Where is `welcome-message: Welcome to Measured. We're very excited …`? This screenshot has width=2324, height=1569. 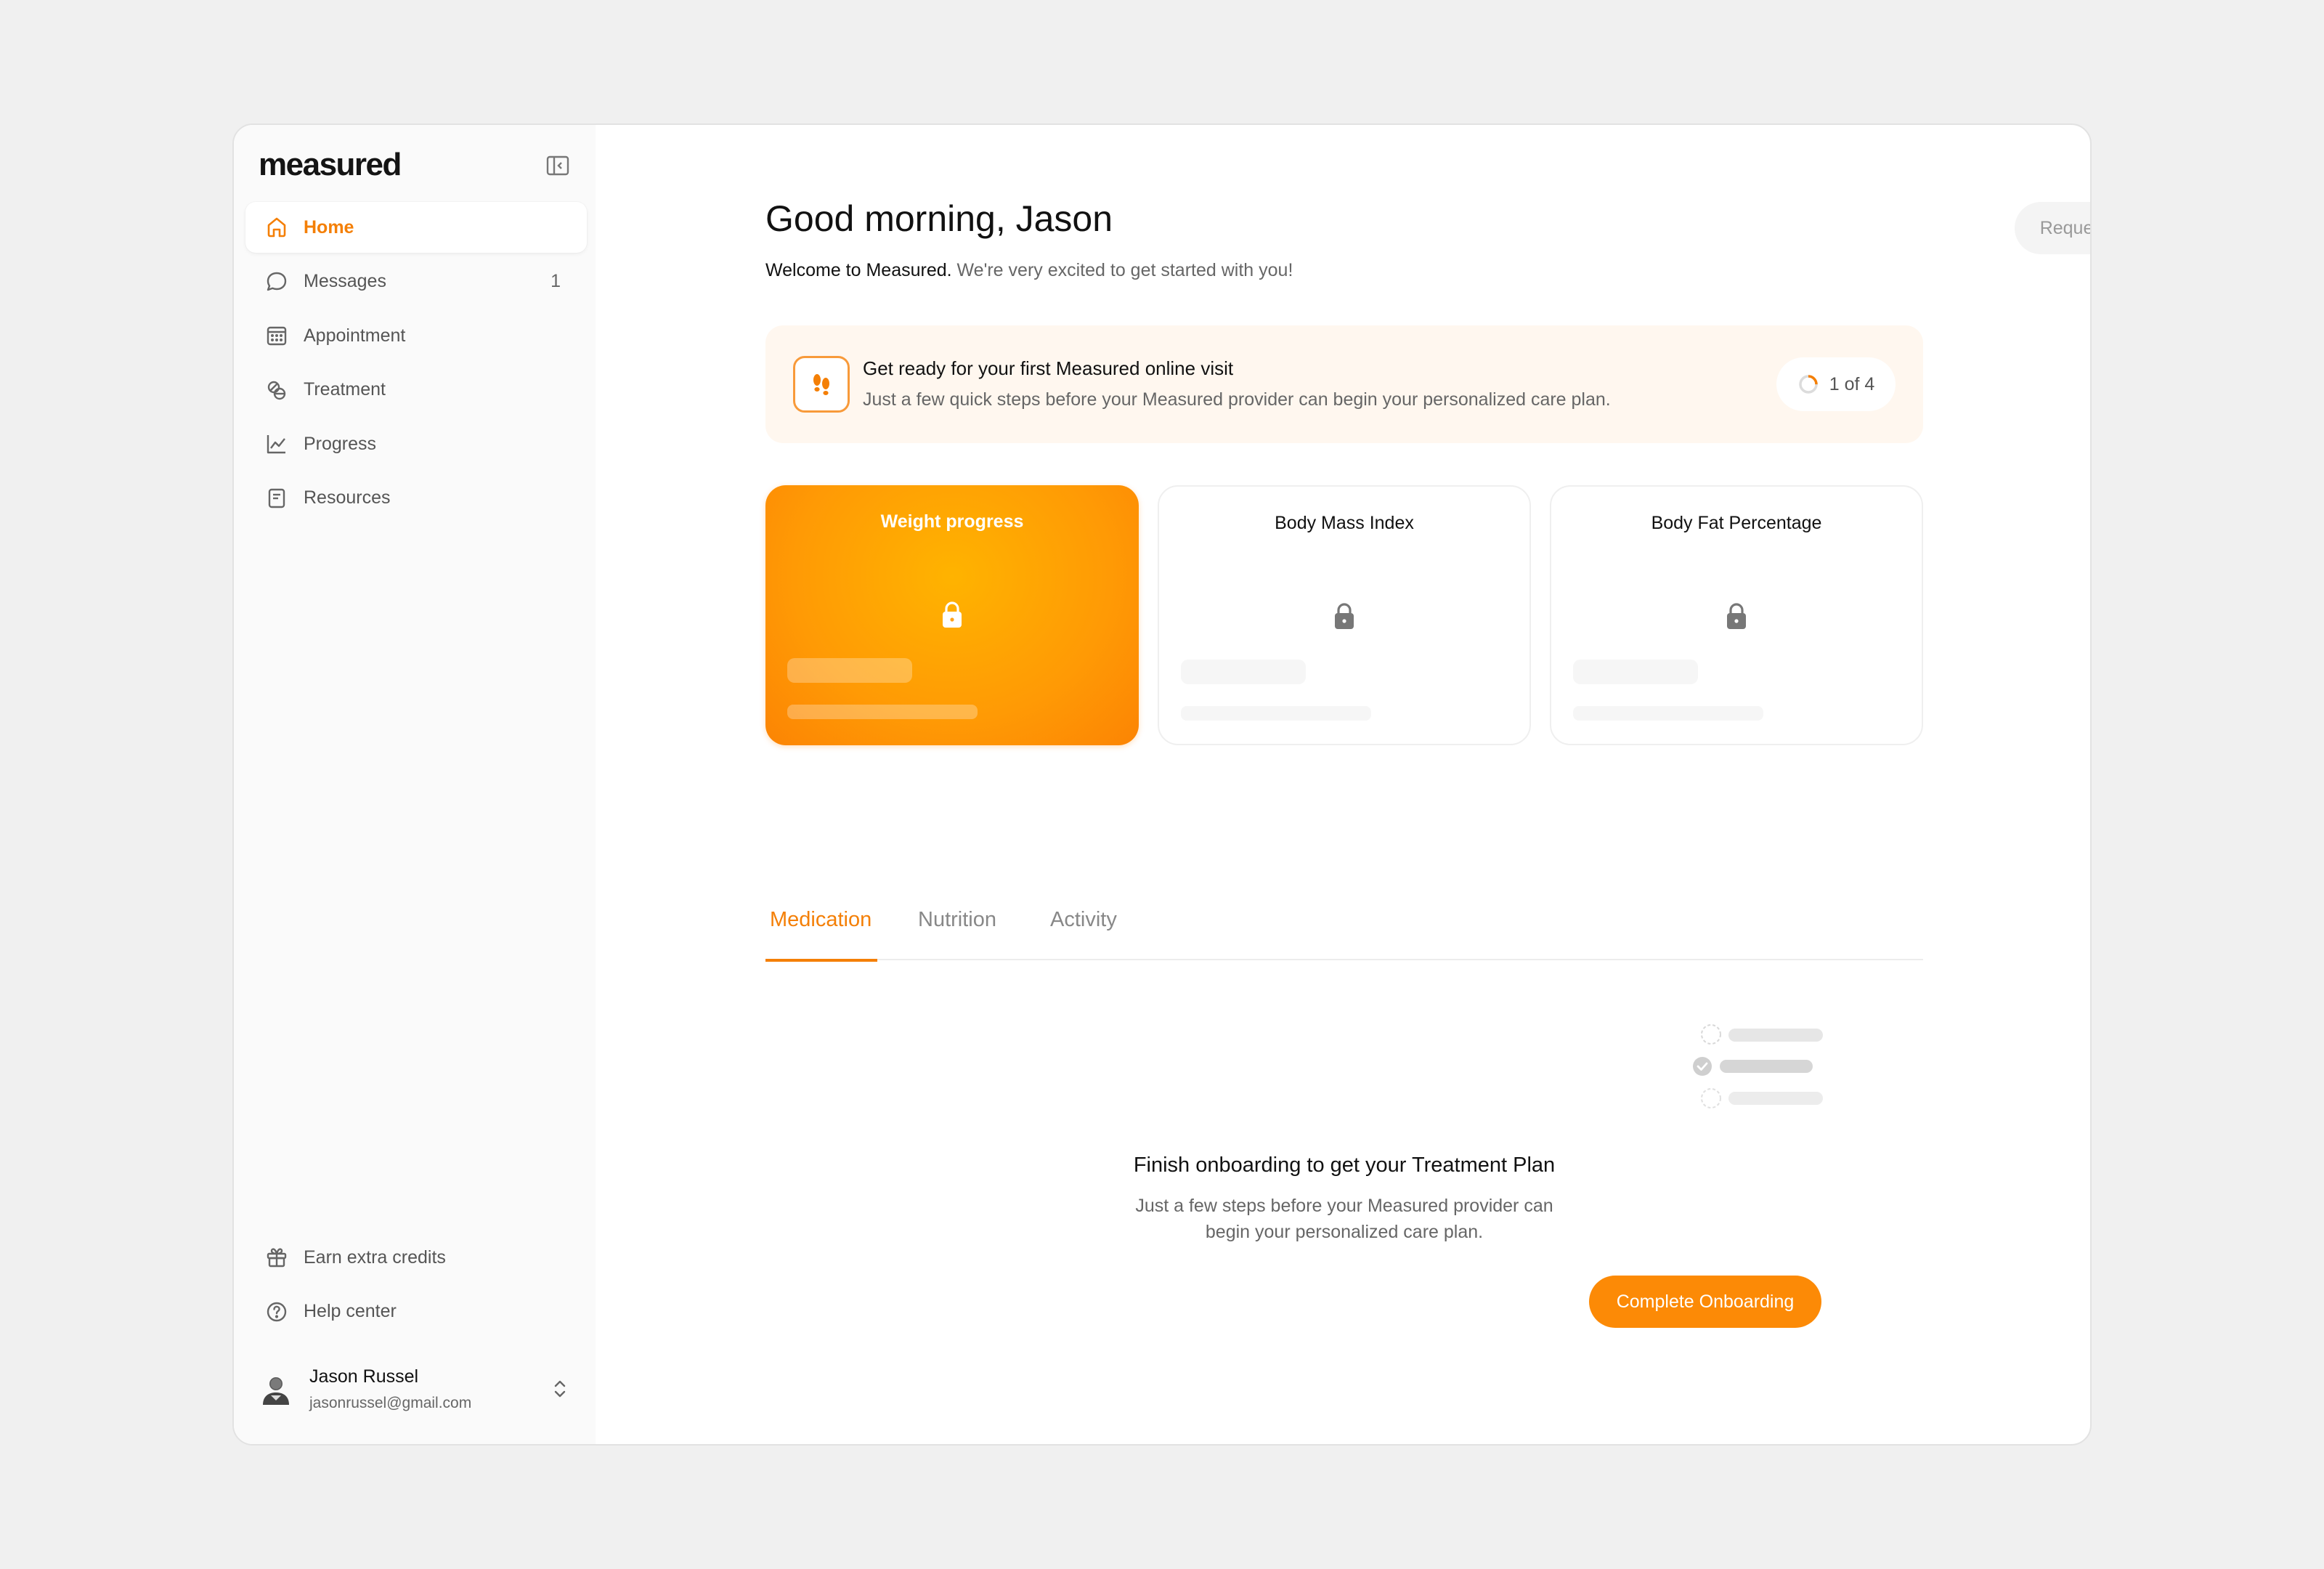 welcome-message: Welcome to Measured. We're very excited … is located at coordinates (1029, 270).